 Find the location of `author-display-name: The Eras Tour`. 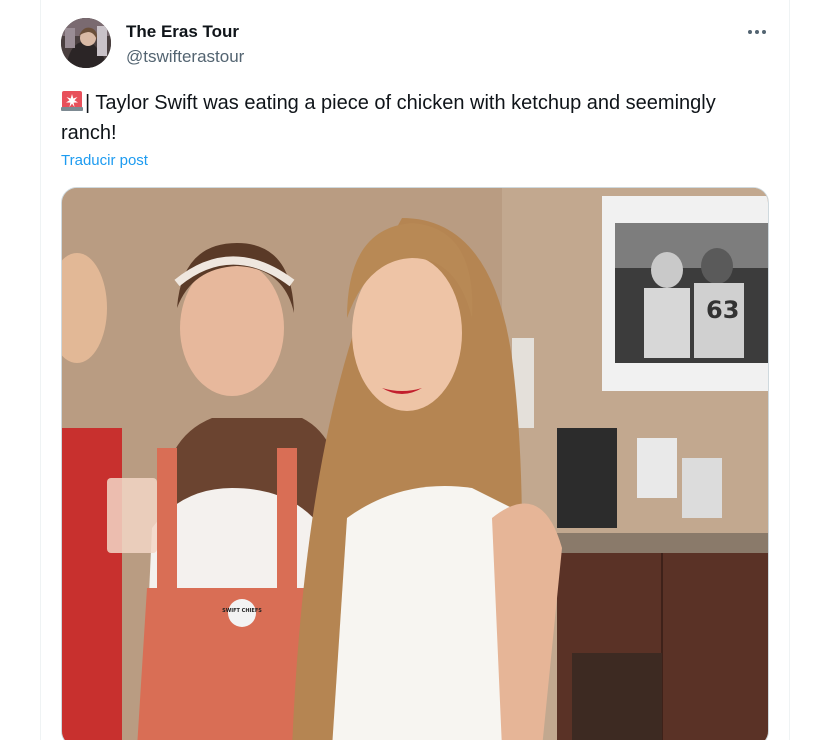

author-display-name: The Eras Tour is located at coordinates (185, 32).